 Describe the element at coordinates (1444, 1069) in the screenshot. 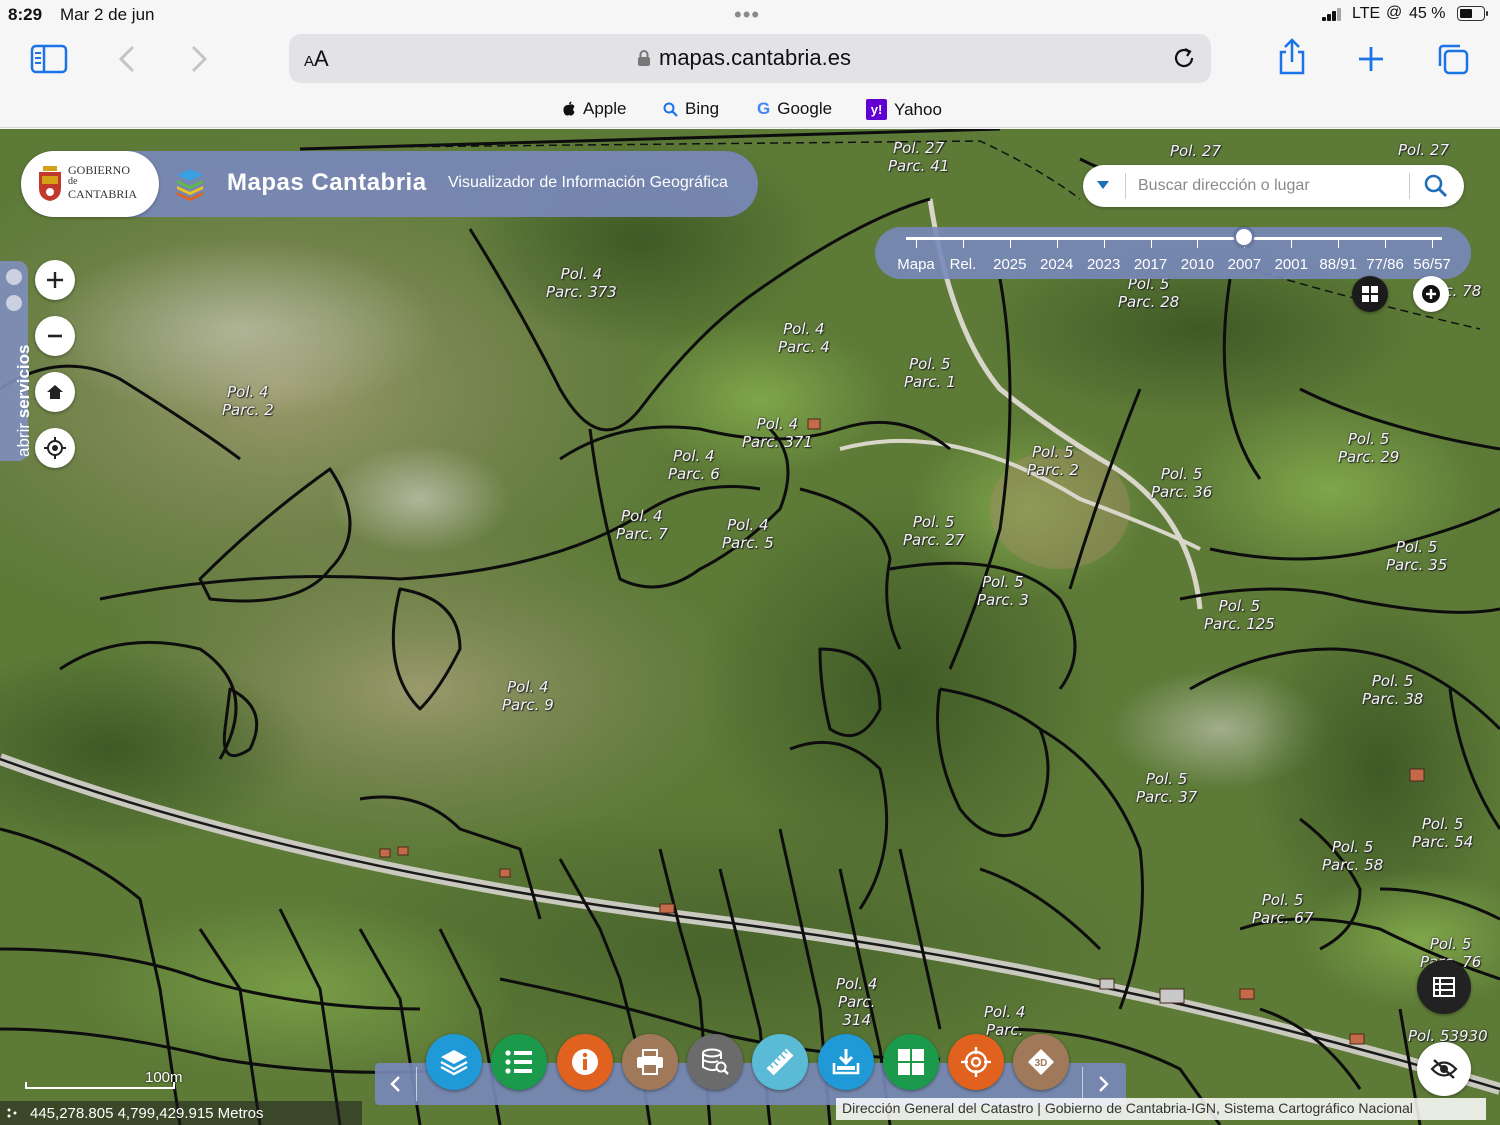

I see `toggle-visibility-button` at that location.